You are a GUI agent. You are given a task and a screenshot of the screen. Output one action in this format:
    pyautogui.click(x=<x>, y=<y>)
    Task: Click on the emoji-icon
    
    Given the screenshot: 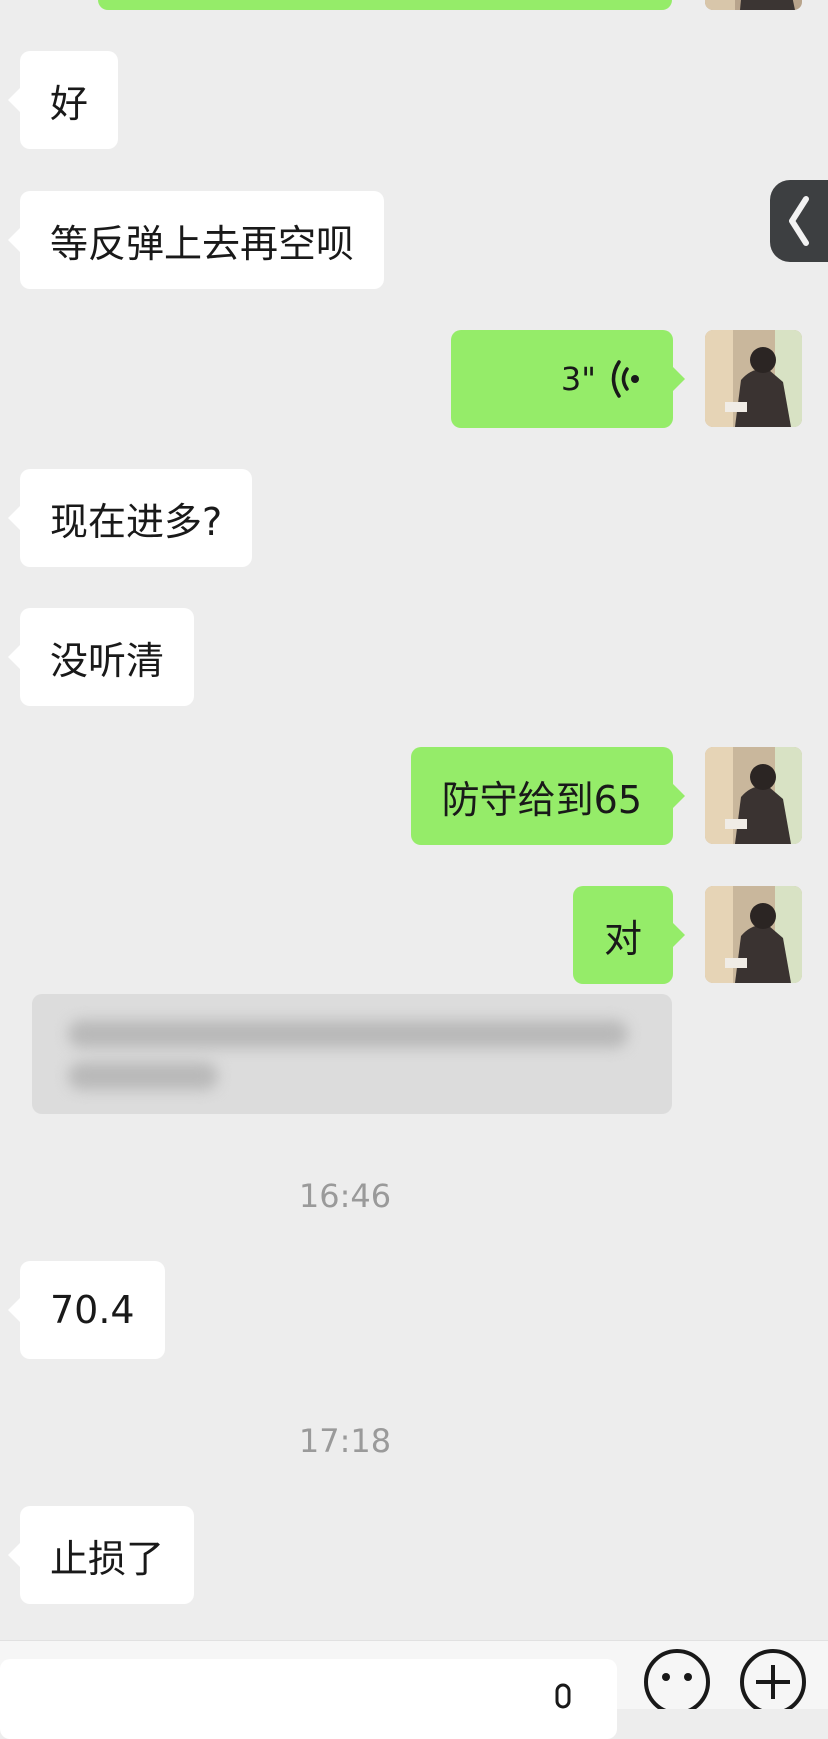 What is the action you would take?
    pyautogui.click(x=677, y=1678)
    